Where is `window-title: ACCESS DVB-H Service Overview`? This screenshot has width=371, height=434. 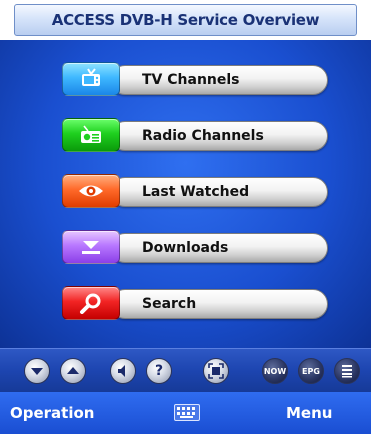
window-title: ACCESS DVB-H Service Overview is located at coordinates (185, 20).